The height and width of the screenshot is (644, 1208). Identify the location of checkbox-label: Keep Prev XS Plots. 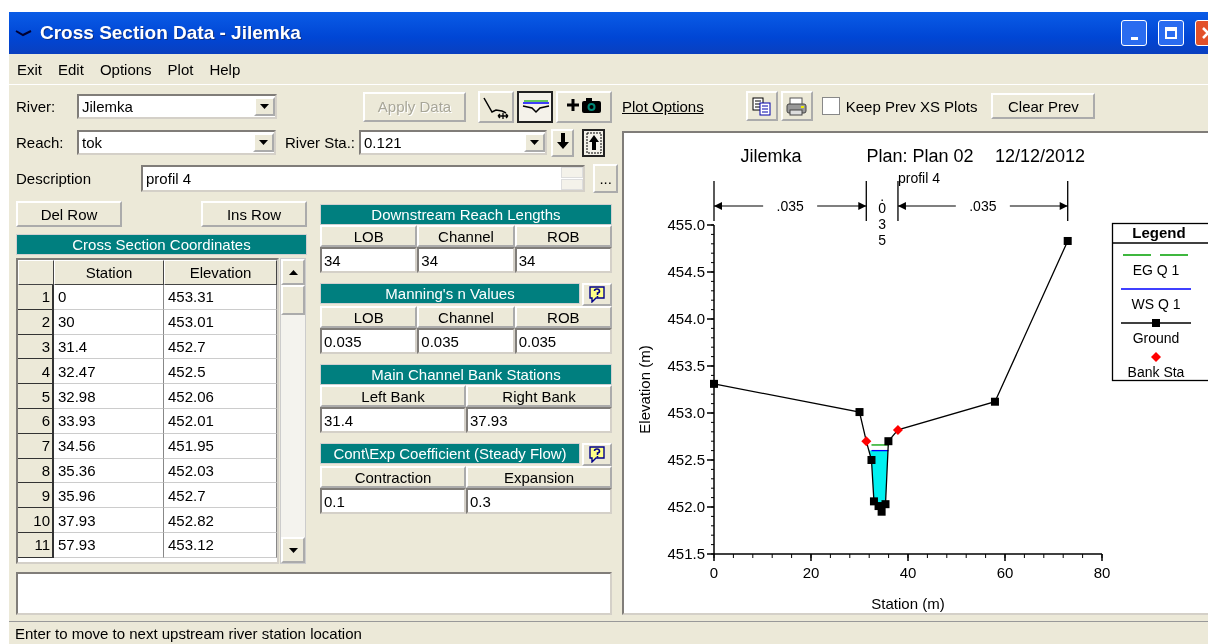
(911, 106).